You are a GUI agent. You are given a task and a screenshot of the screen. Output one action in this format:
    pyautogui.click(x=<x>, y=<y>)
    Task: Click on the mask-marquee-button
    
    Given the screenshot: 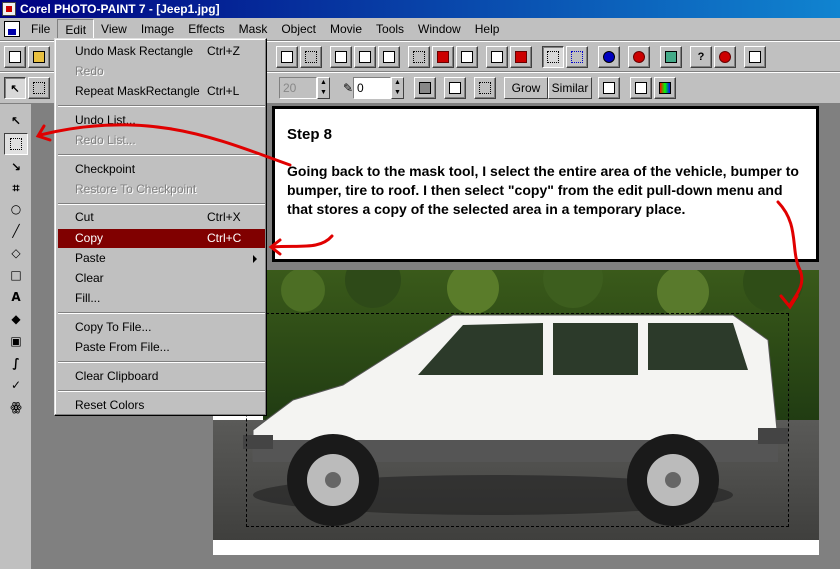 What is the action you would take?
    pyautogui.click(x=419, y=57)
    